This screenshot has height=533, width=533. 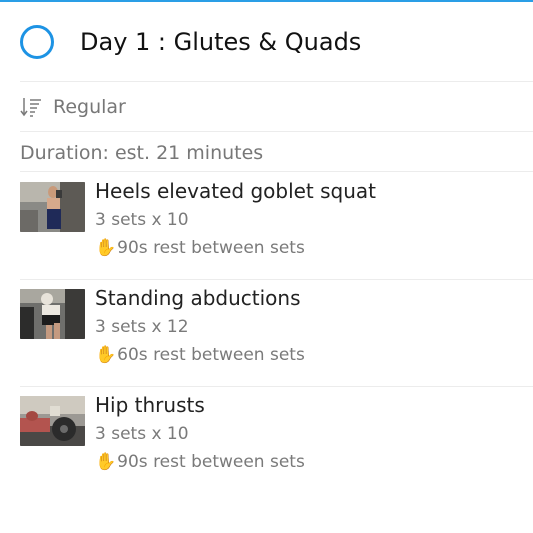 What do you see at coordinates (37, 42) in the screenshot?
I see `completion-checkbox` at bounding box center [37, 42].